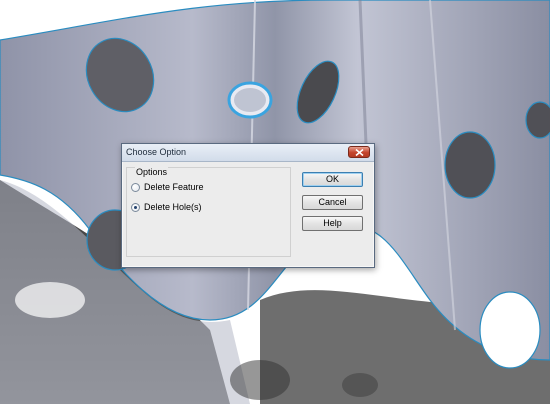 The width and height of the screenshot is (550, 406). I want to click on dialog-titlebar: Choose Option, so click(248, 153).